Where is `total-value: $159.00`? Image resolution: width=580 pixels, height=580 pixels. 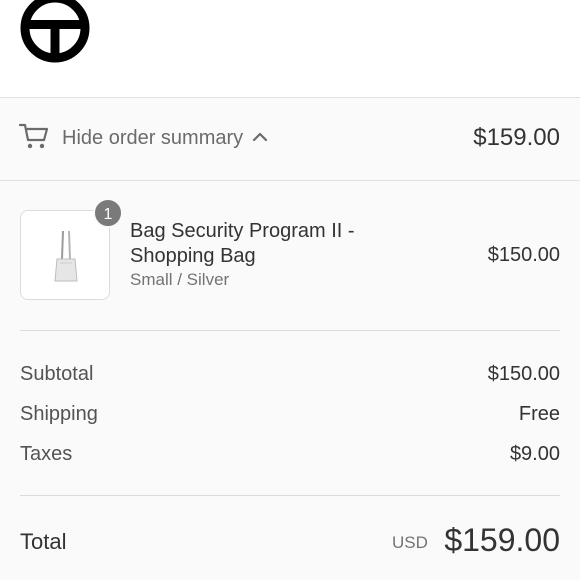 total-value: $159.00 is located at coordinates (502, 540).